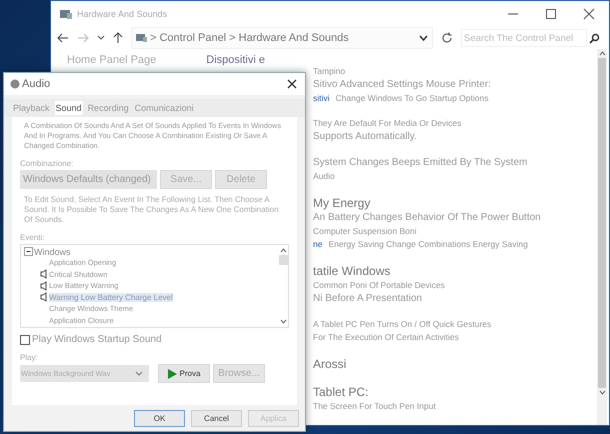  What do you see at coordinates (420, 163) in the screenshot?
I see `task-link: System Changes Beeps Emitted By The System` at bounding box center [420, 163].